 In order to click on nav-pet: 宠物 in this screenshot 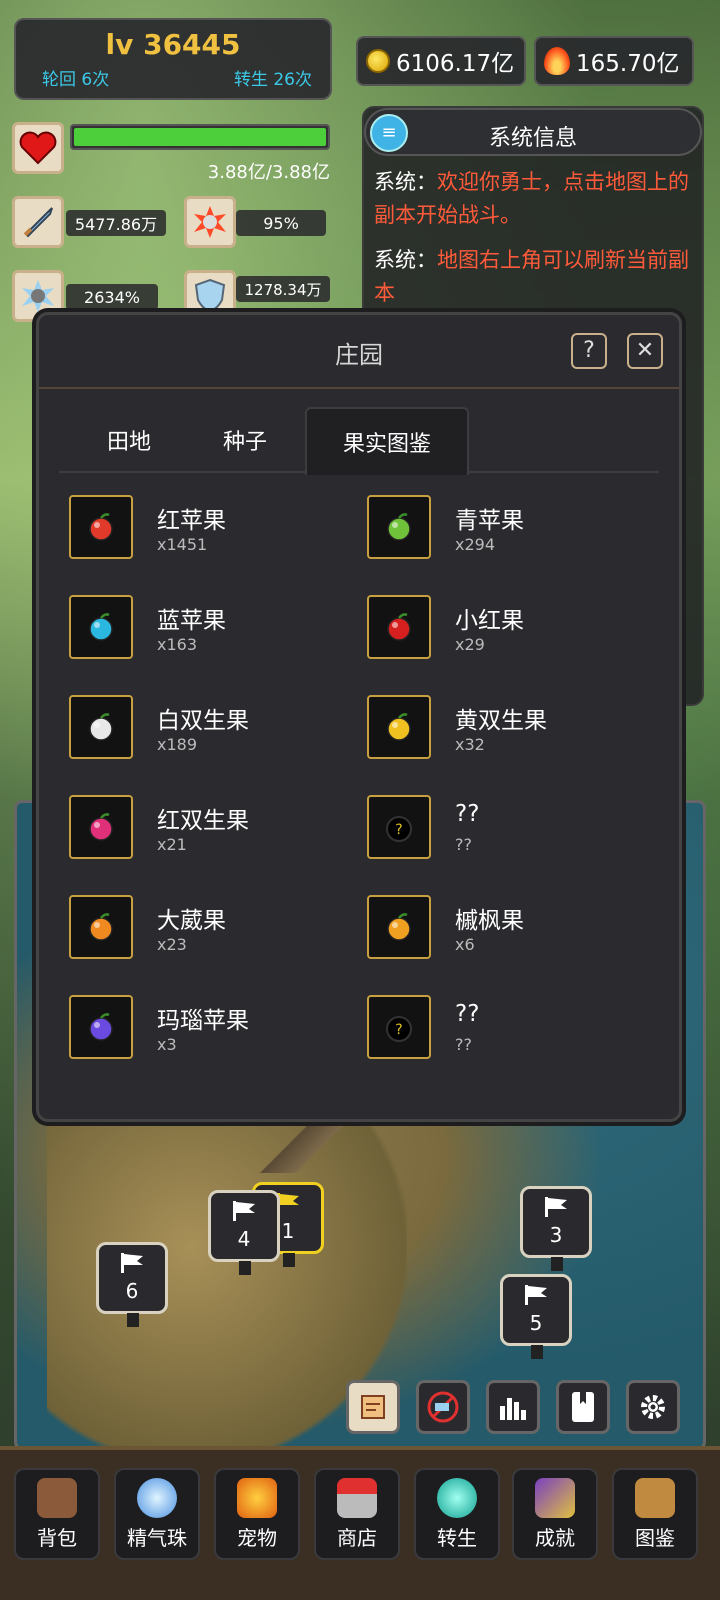, I will do `click(257, 1514)`.